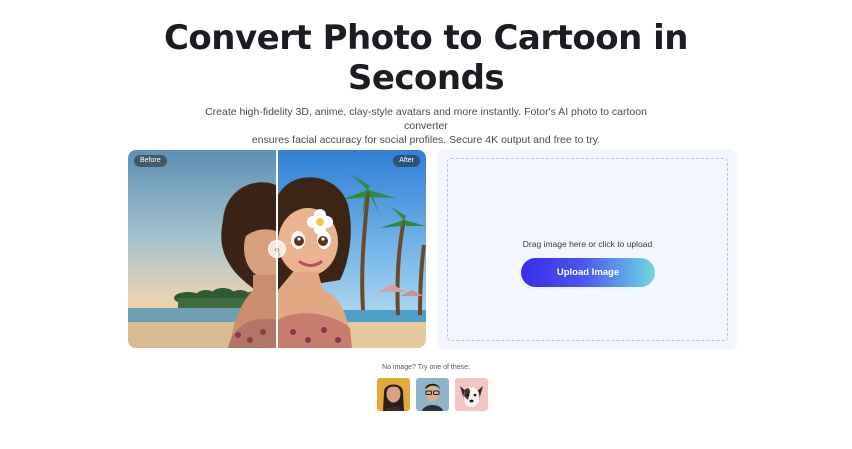 Image resolution: width=852 pixels, height=449 pixels. Describe the element at coordinates (426, 367) in the screenshot. I see `samples-label: No image? Try one of these:` at that location.